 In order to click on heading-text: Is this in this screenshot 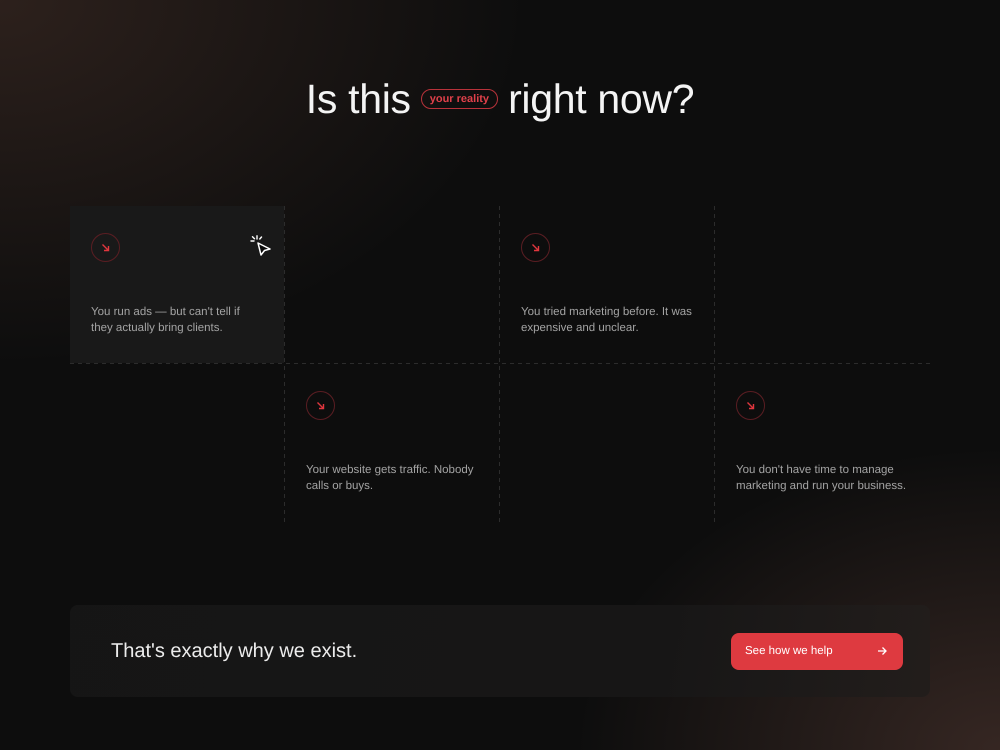, I will do `click(358, 99)`.